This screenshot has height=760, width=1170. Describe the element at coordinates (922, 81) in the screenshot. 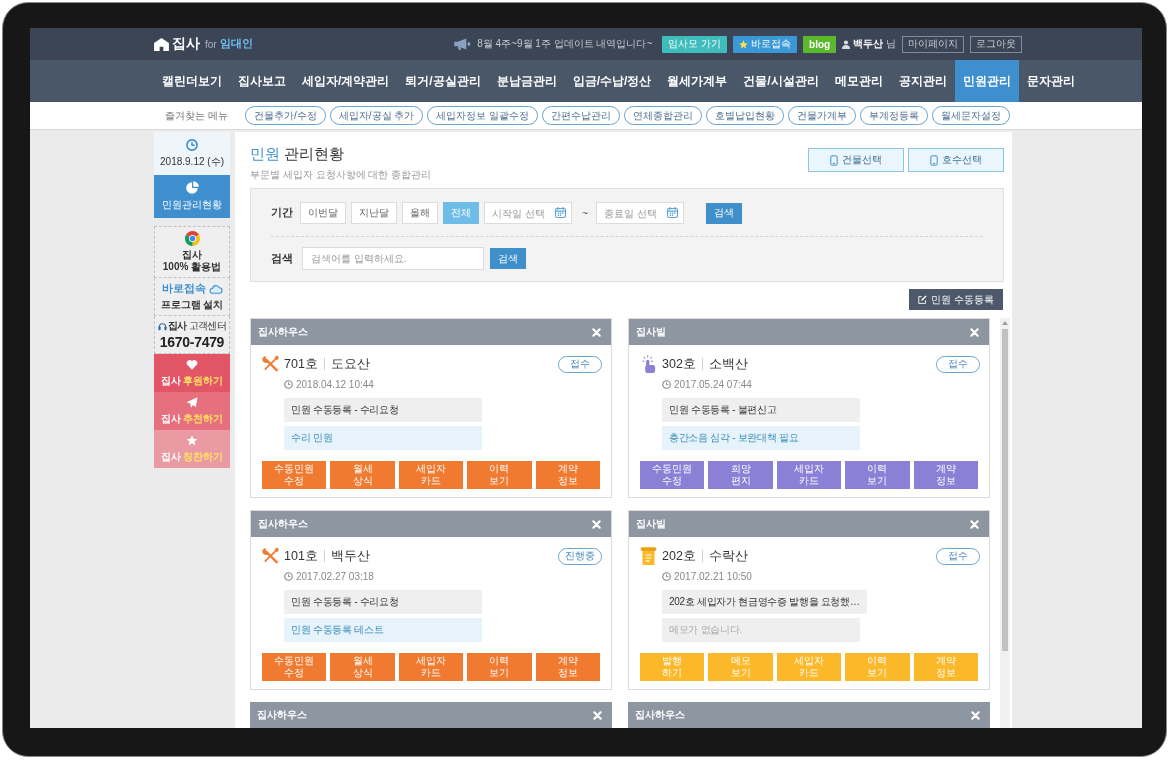

I see `menu-tab: 공지관리` at that location.